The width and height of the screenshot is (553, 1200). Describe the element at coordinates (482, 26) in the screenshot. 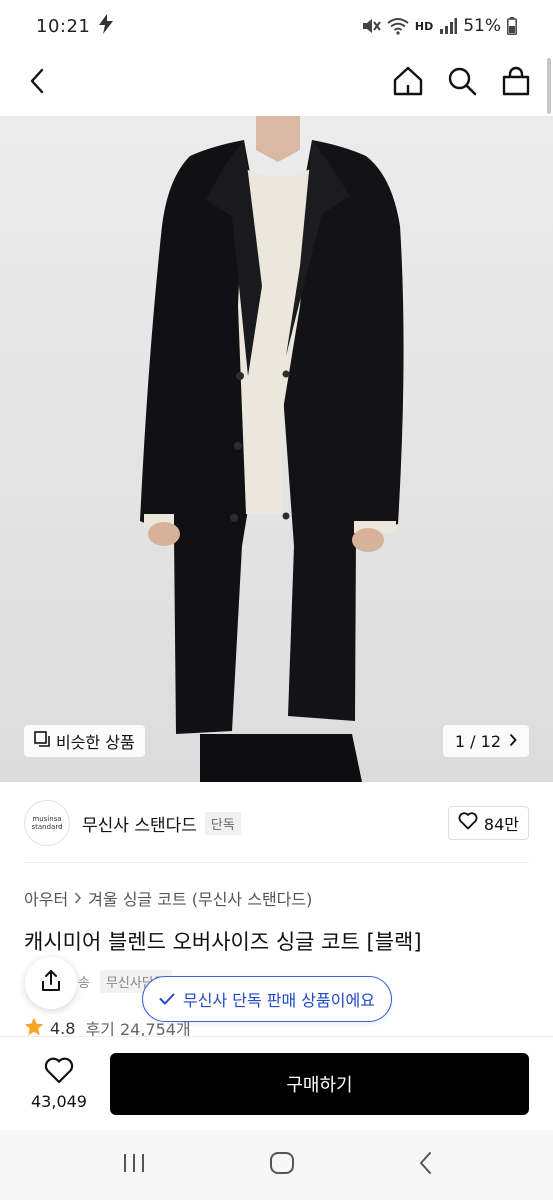

I see `battery-percent: 51%` at that location.